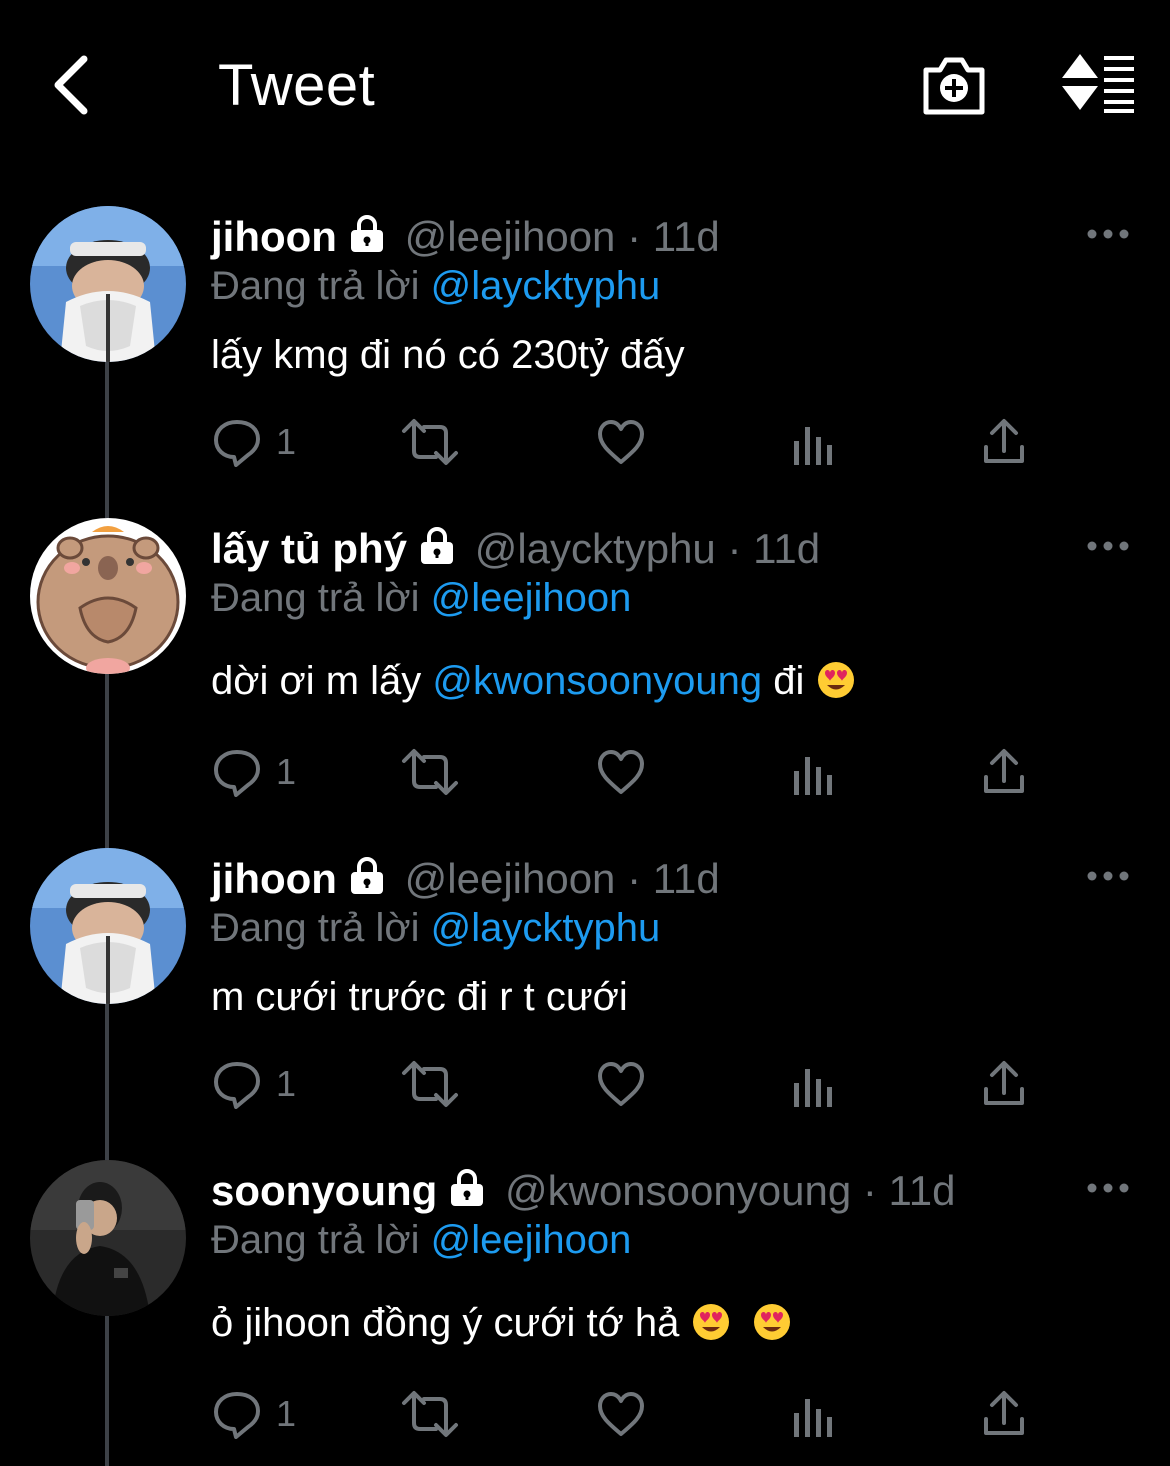 This screenshot has width=1170, height=1466. What do you see at coordinates (445, 1323) in the screenshot?
I see `tweet-text-part: ỏ jihoon đồng ý cưới tớ hả` at bounding box center [445, 1323].